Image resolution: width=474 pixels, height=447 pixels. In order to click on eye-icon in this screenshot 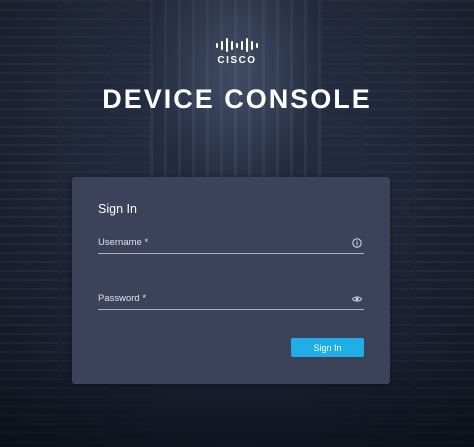, I will do `click(357, 299)`.